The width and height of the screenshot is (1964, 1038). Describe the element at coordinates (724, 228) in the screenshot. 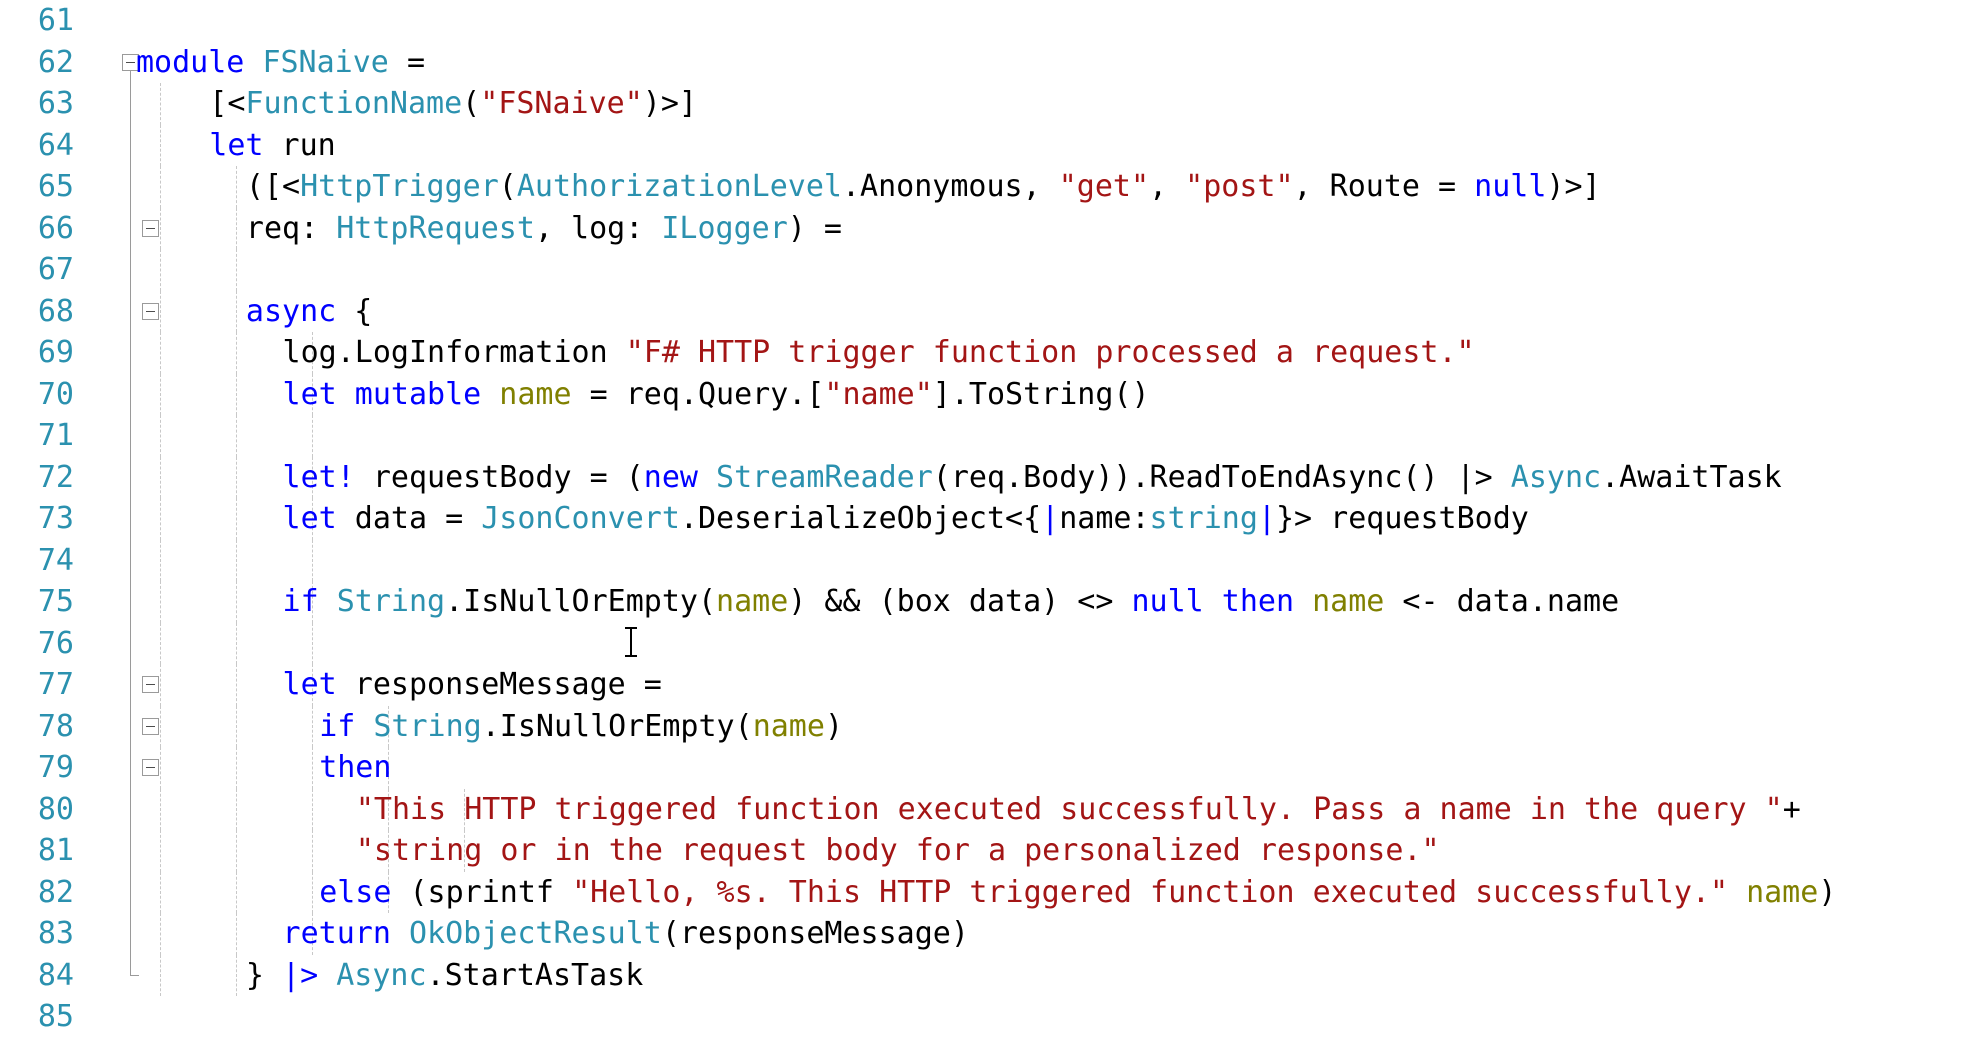

I see `code-token: ILogger` at that location.